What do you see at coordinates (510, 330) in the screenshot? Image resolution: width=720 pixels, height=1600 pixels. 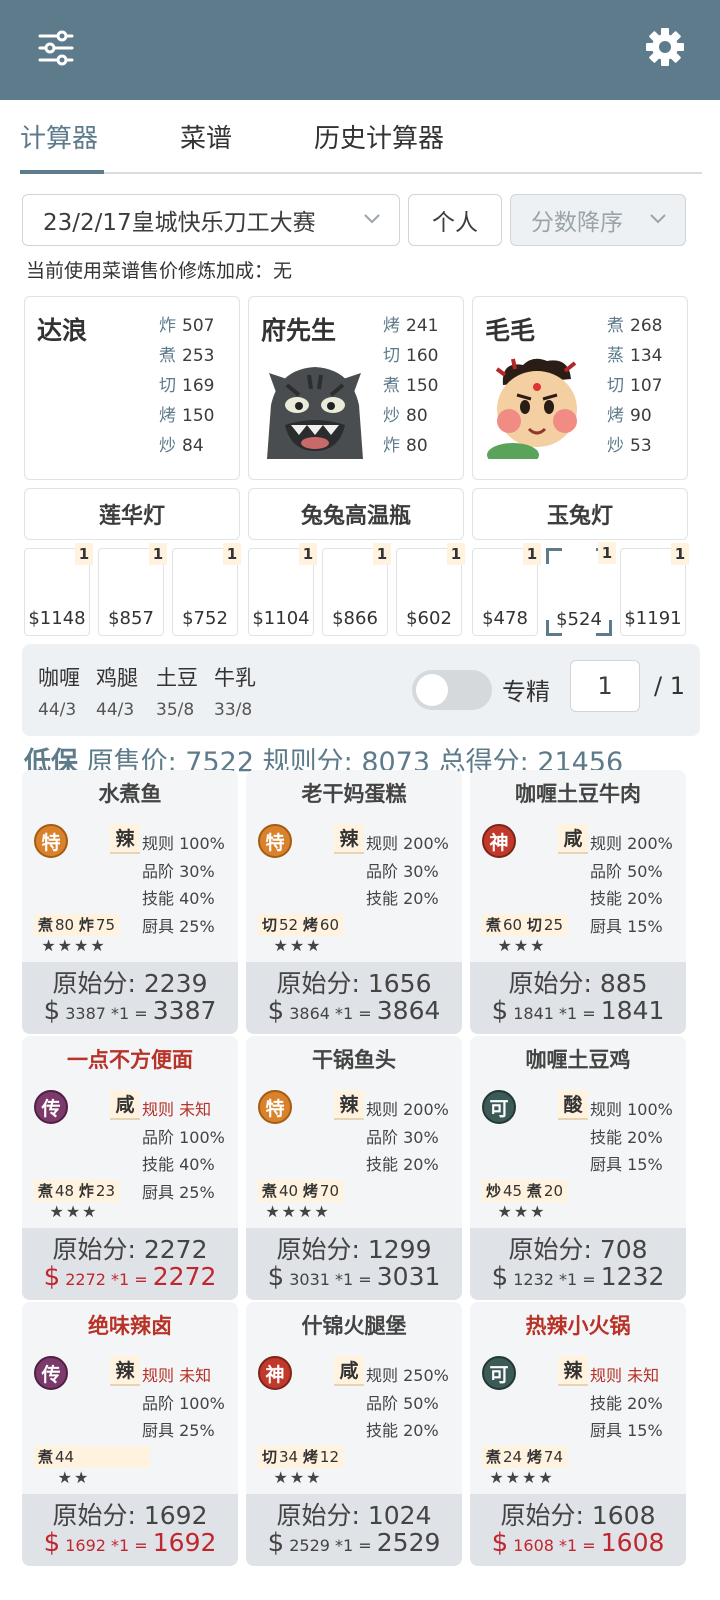 I see `chef-name: 毛毛` at bounding box center [510, 330].